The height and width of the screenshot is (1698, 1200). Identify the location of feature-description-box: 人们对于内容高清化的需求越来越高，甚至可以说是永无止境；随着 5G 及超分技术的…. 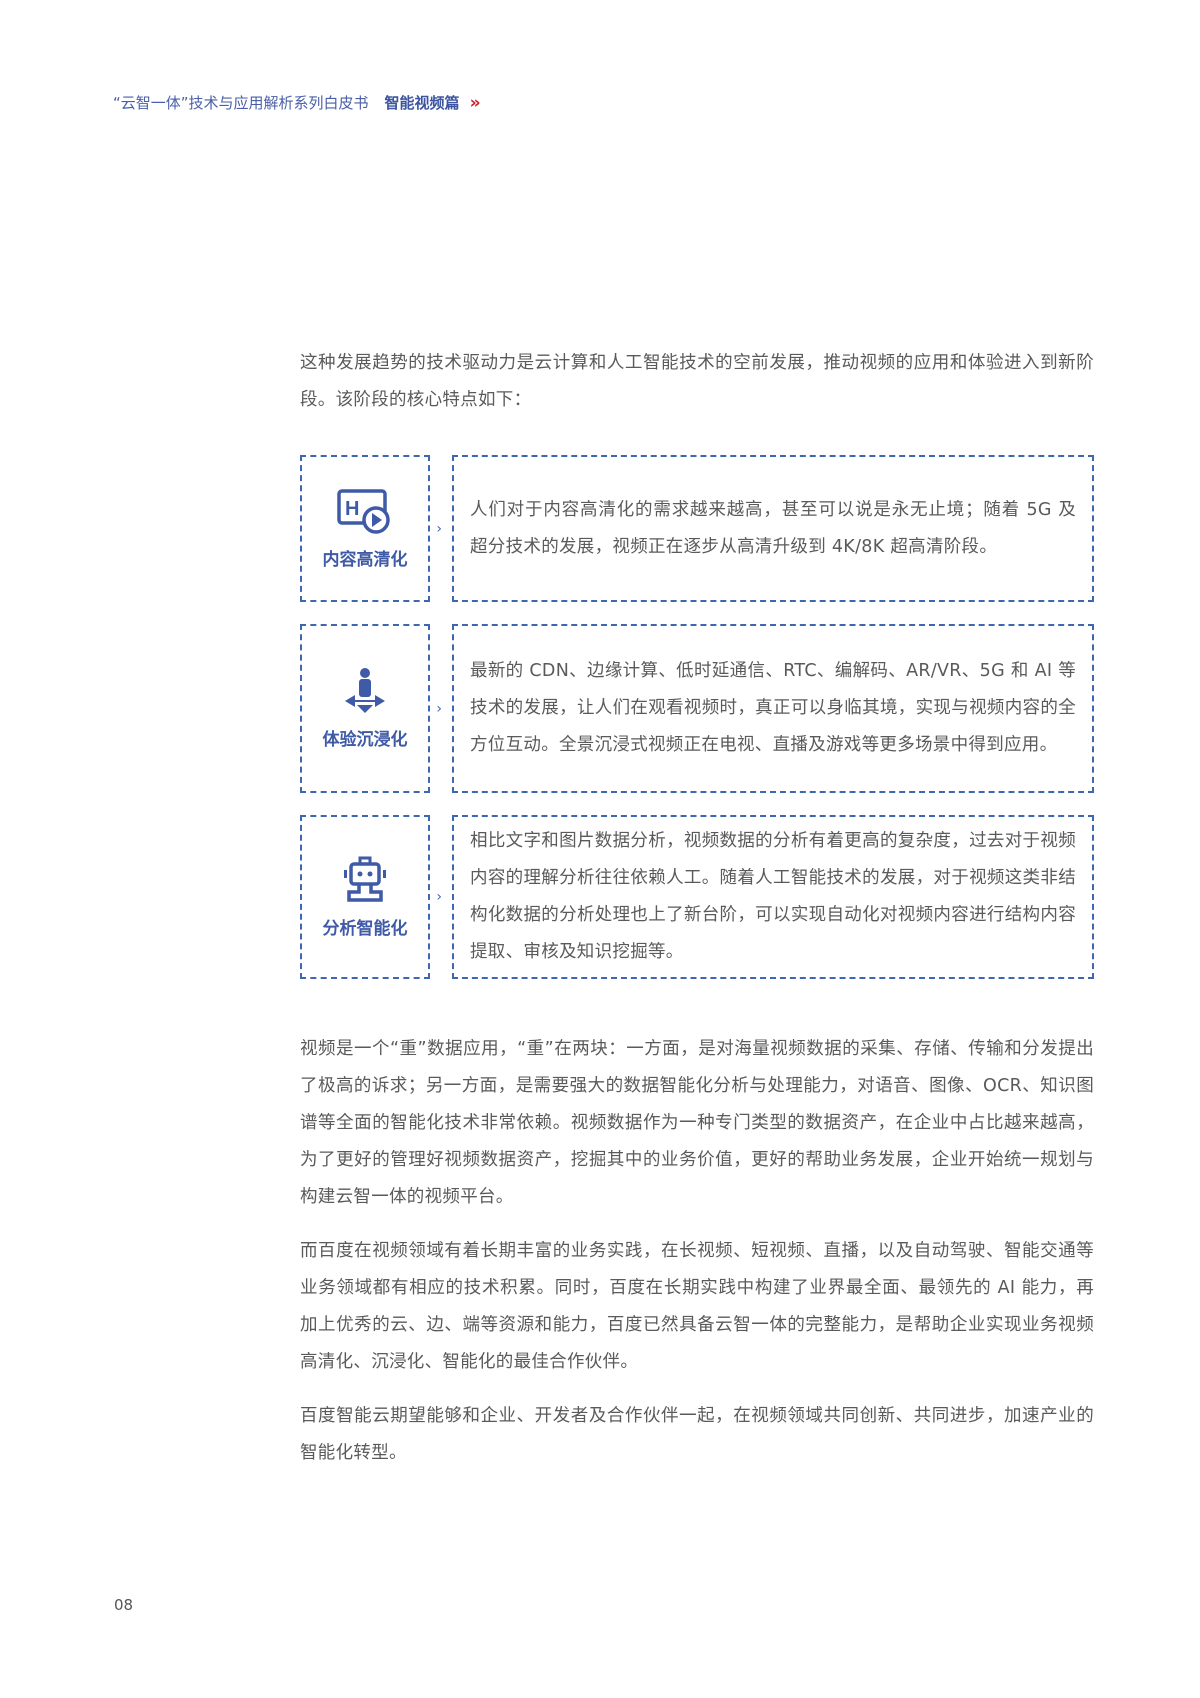
(773, 528).